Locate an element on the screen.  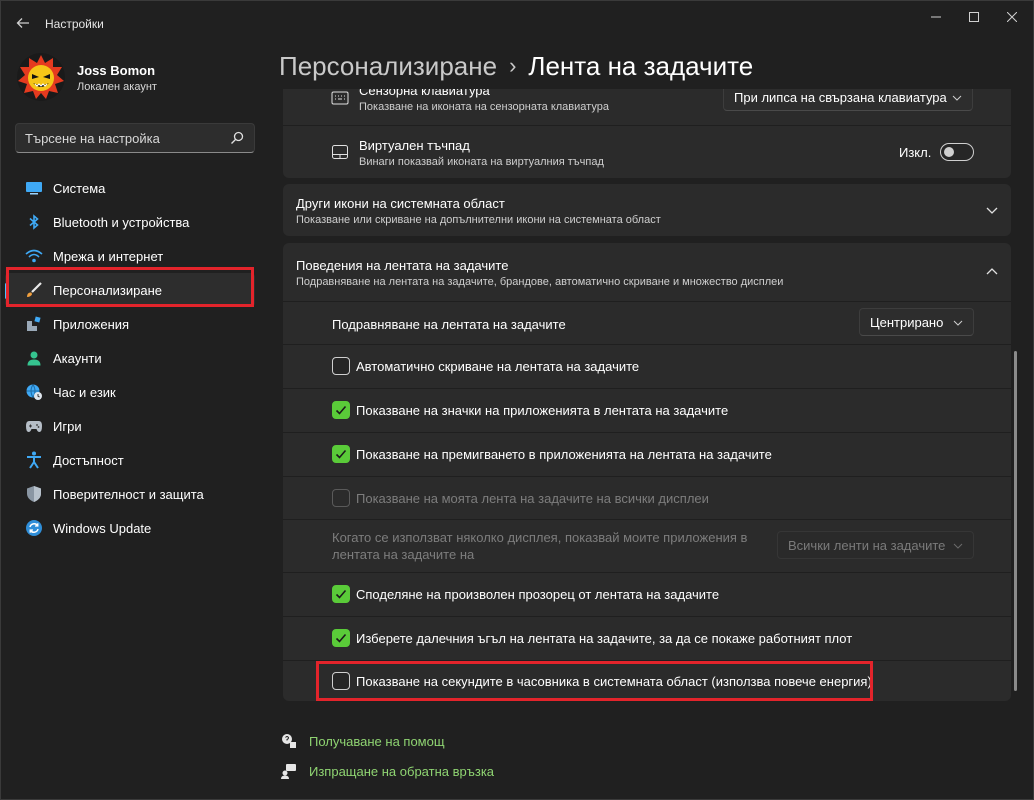
sidebar-item-label: Поверителност и защита is located at coordinates (128, 494).